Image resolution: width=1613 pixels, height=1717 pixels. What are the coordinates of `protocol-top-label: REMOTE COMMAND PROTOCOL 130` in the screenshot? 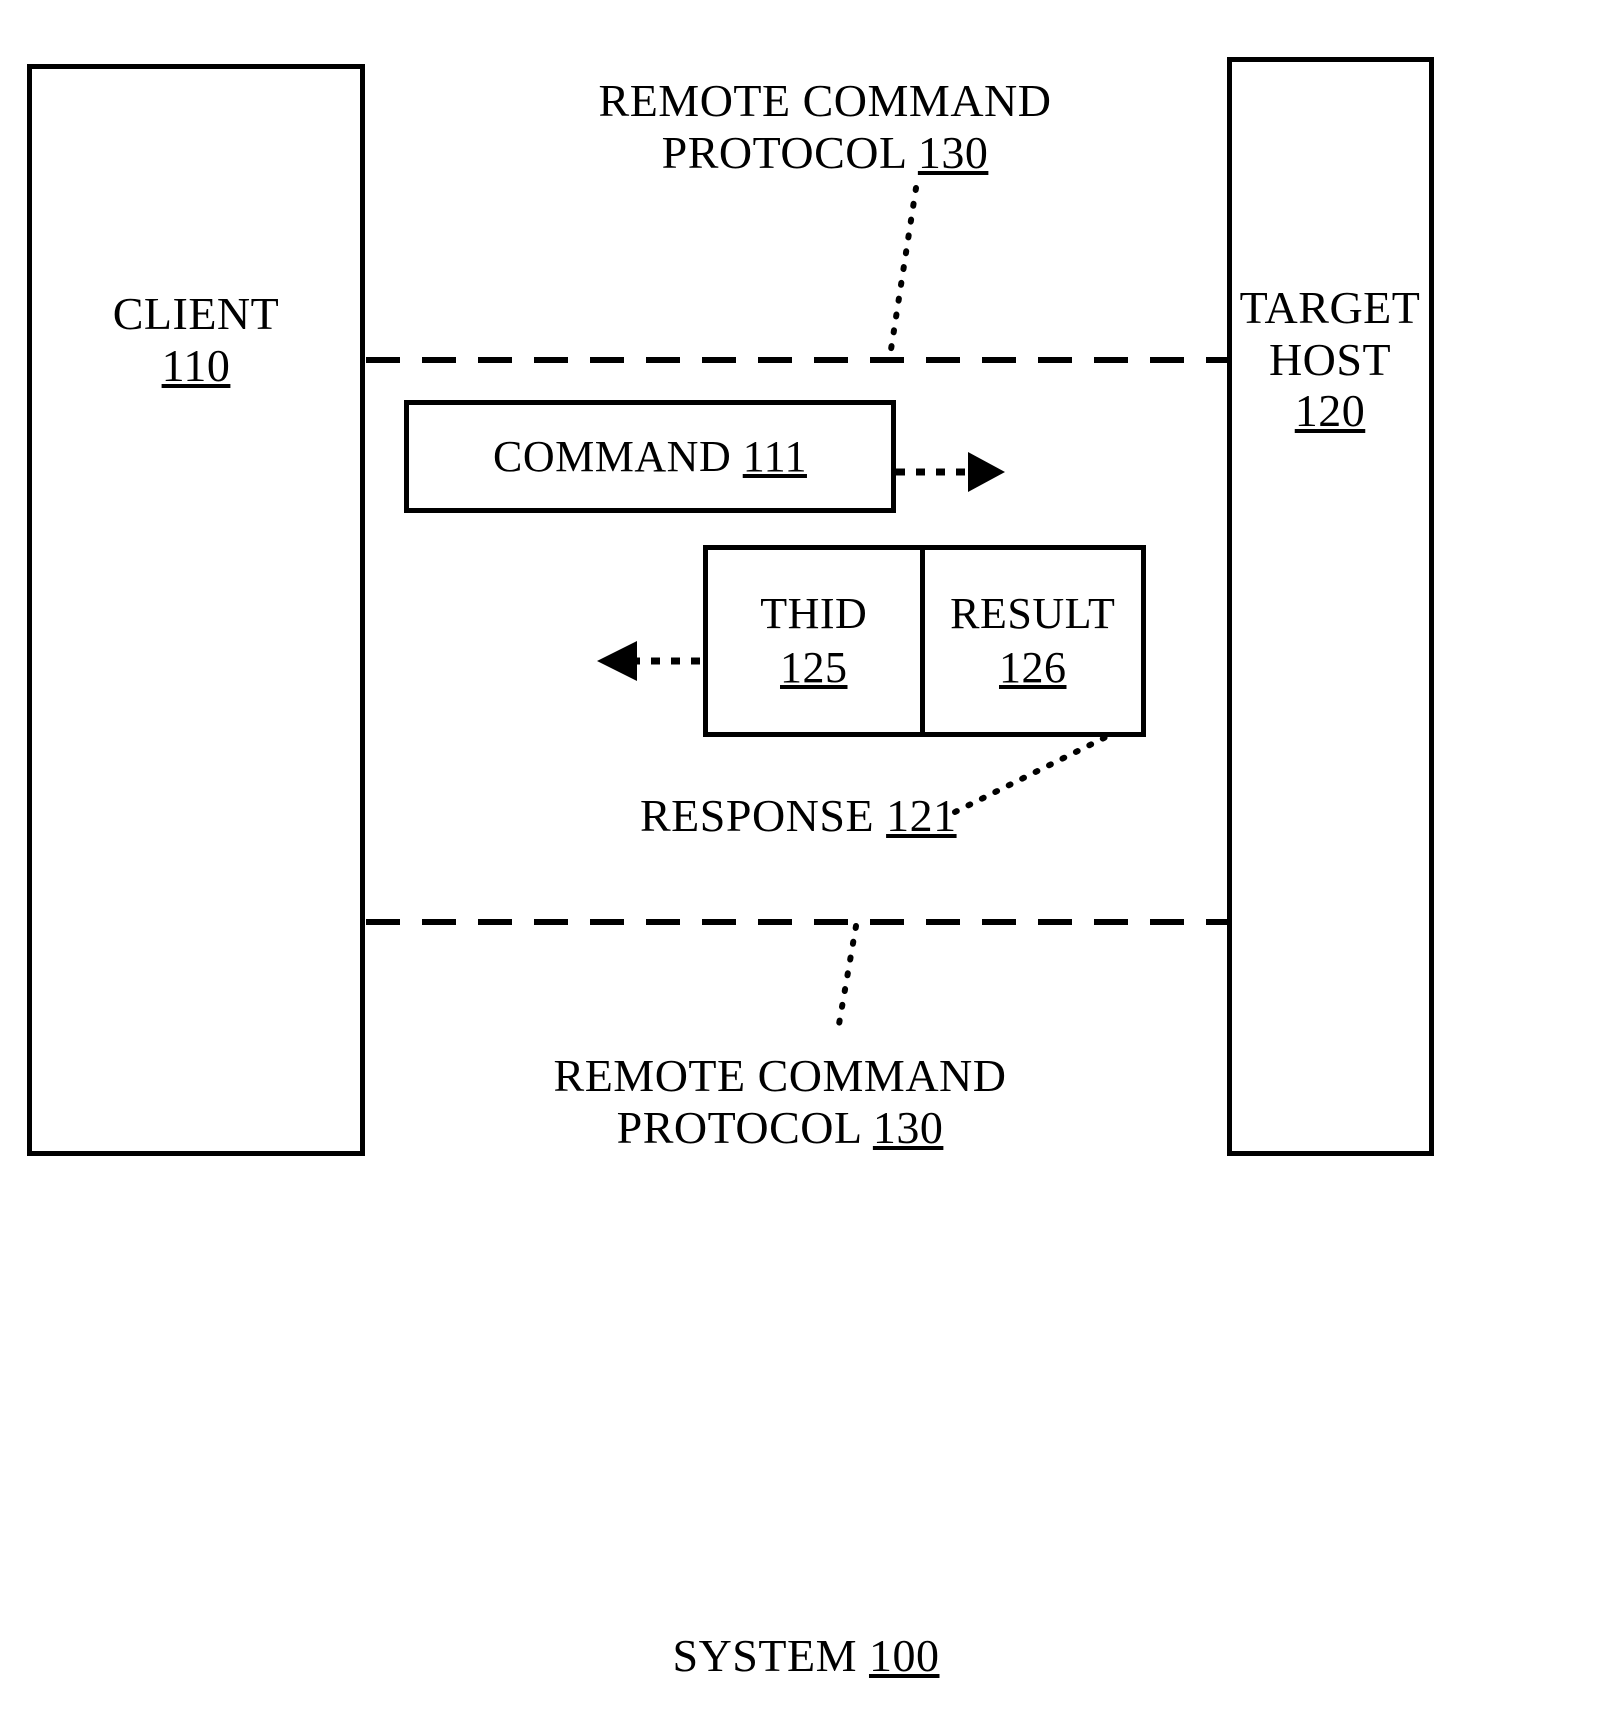 It's located at (825, 126).